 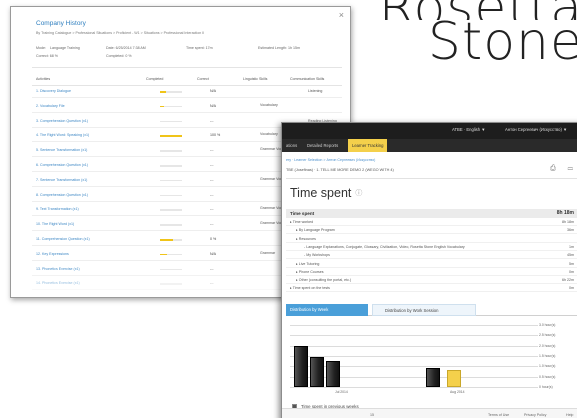 I want to click on y-tick-label: 0 hour(s), so click(x=546, y=387).